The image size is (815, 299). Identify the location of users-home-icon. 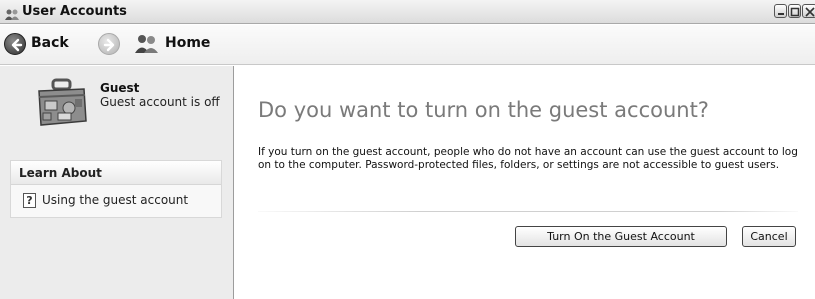
(147, 46).